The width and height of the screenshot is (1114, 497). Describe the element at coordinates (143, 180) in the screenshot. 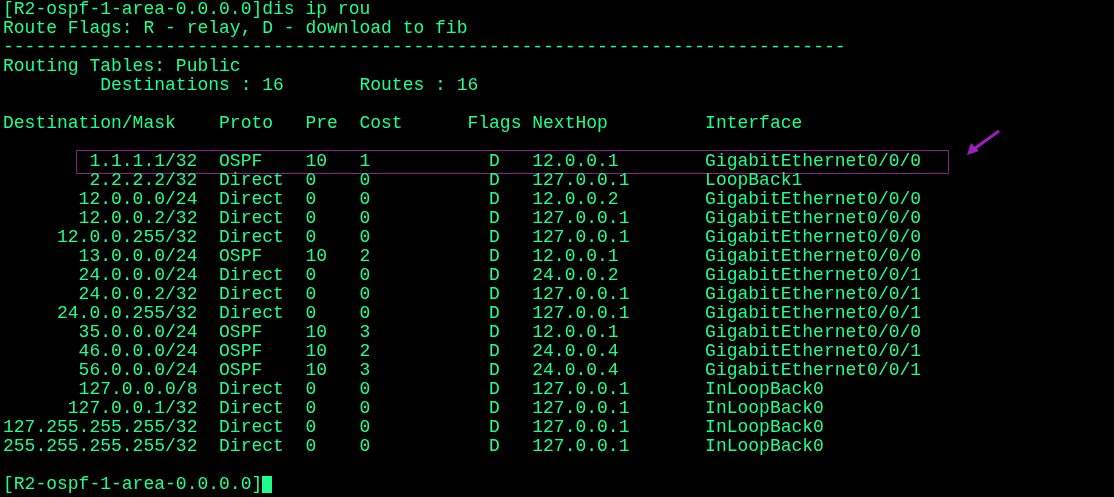

I see `table-cell: 2.2.2.2/32` at that location.